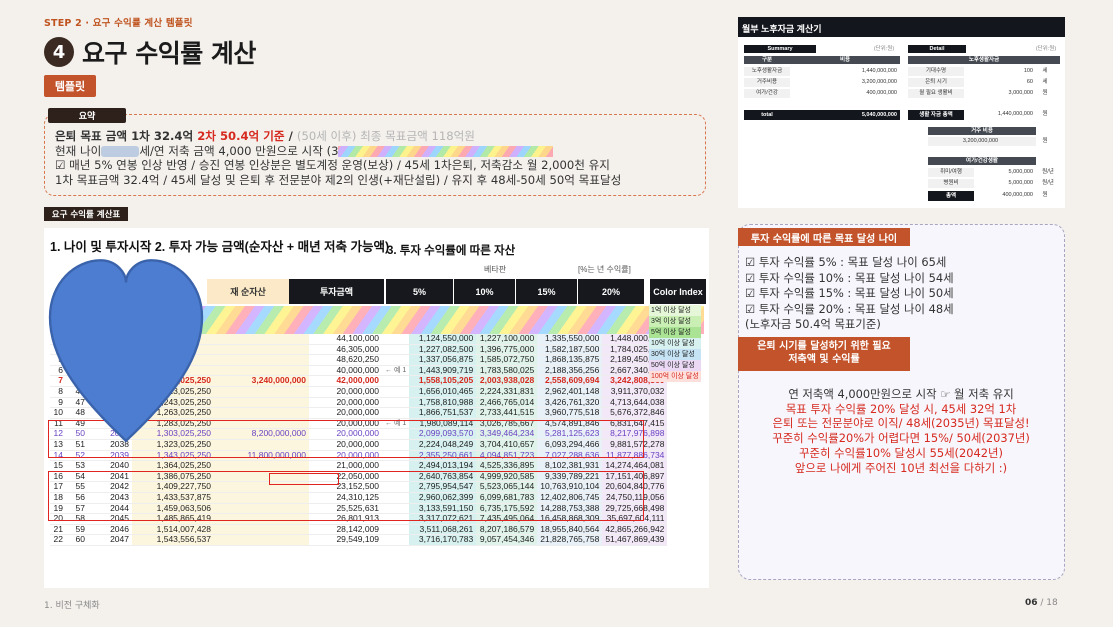  I want to click on table-cell: 3,240,000,000, so click(261, 381).